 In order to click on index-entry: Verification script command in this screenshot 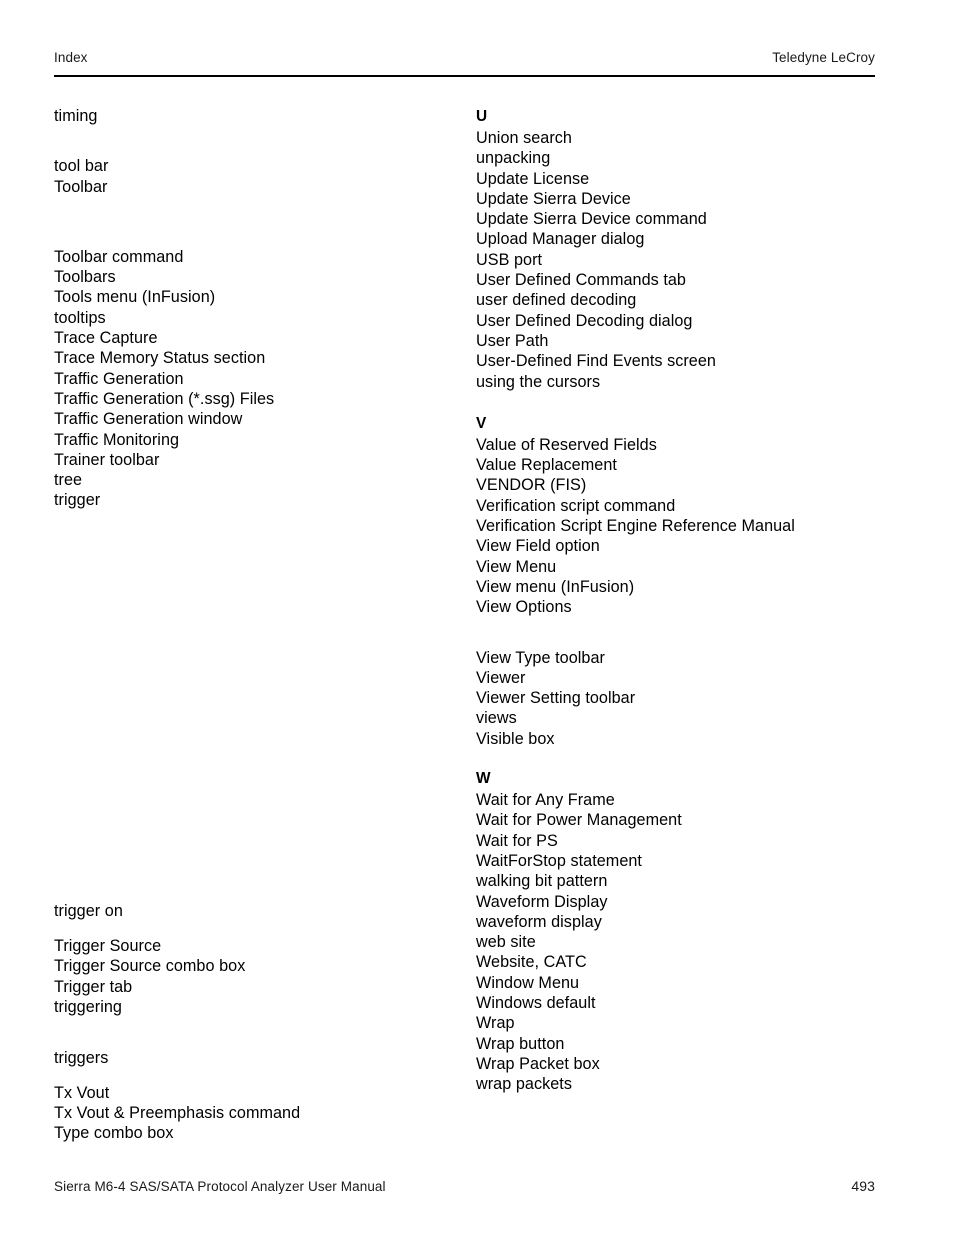, I will do `click(691, 506)`.